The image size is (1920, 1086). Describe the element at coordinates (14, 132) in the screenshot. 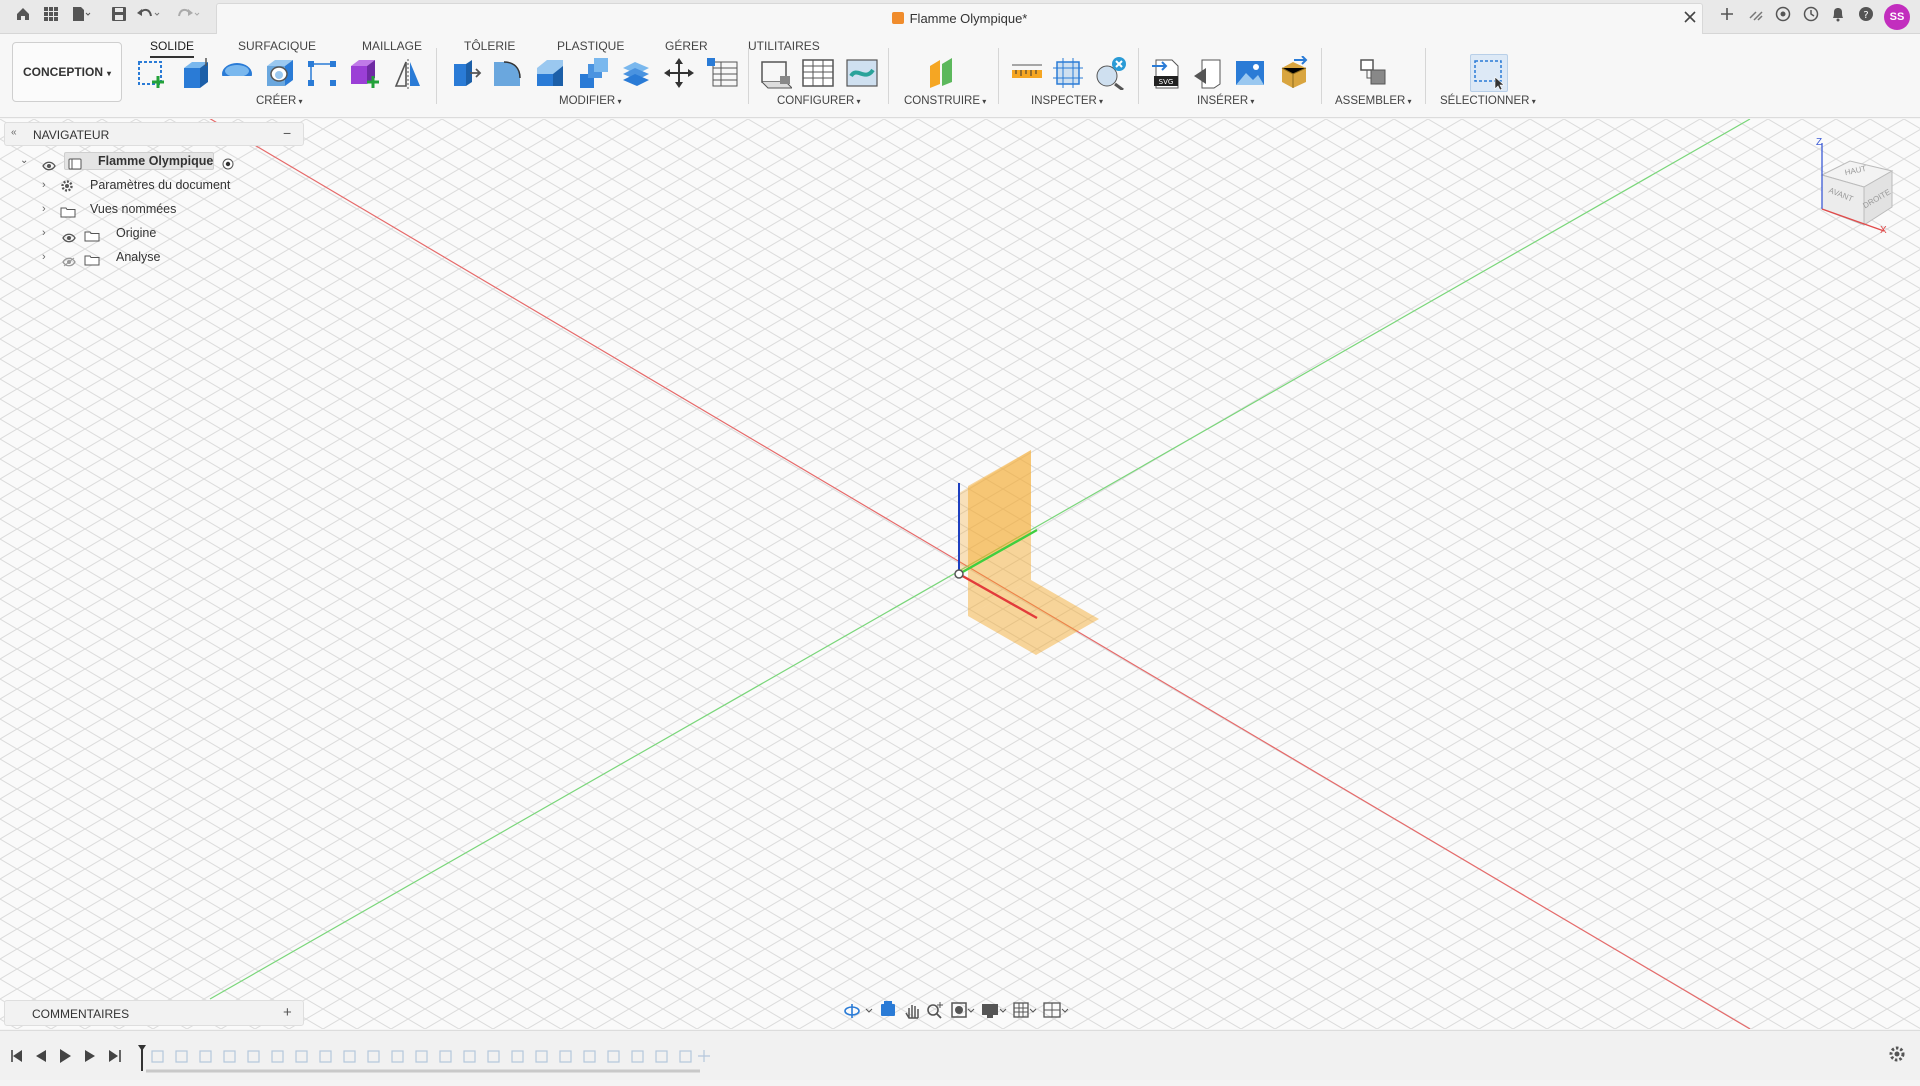

I see `collapse-panel-icon: «` at that location.